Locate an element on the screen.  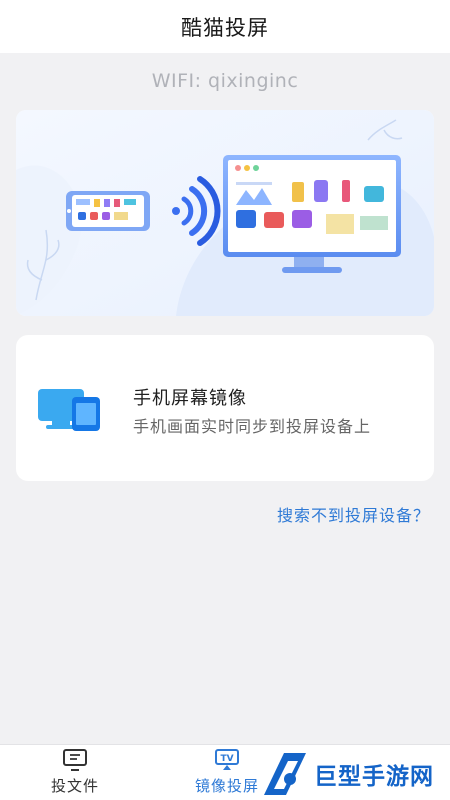
cast-file-icon is located at coordinates (75, 760).